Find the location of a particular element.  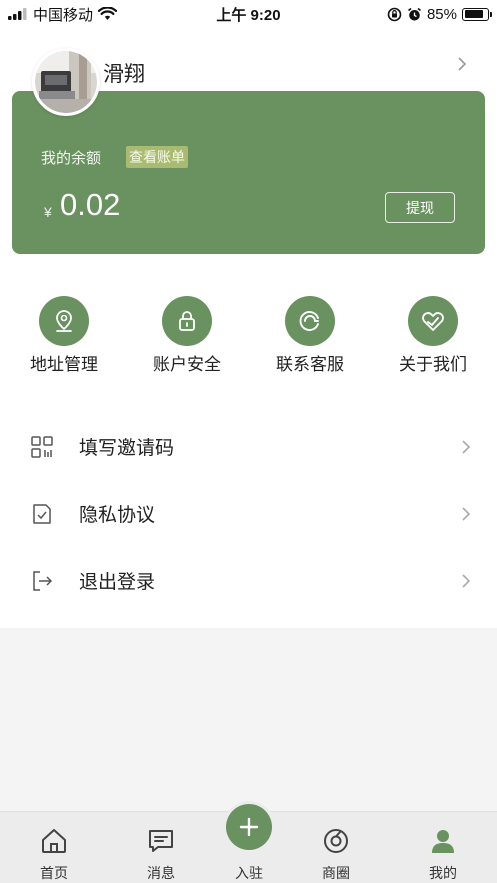

menu-item-invite-code: 填写邀请码 is located at coordinates (248, 446).